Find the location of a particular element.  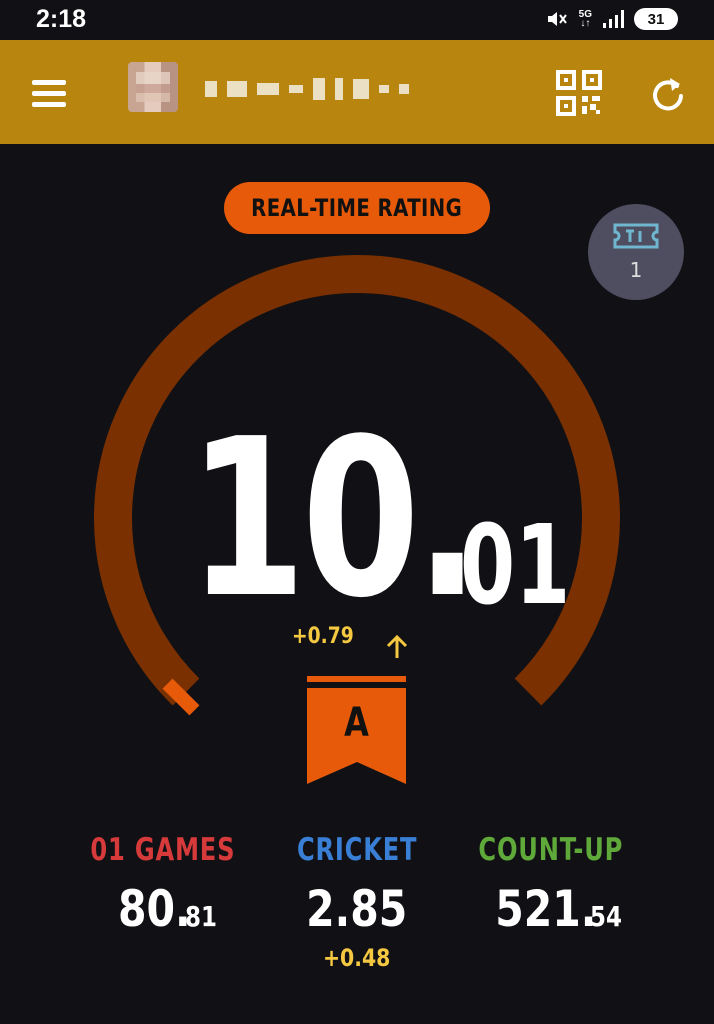

battery-icon: 31 is located at coordinates (656, 19).